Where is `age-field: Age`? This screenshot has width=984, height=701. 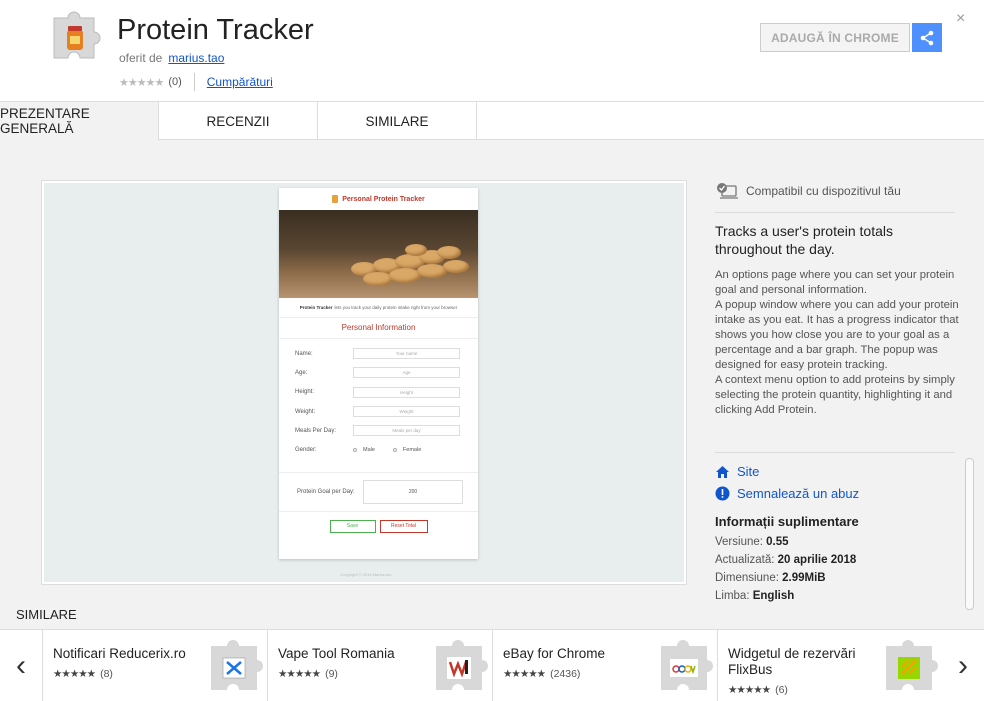 age-field: Age is located at coordinates (406, 373).